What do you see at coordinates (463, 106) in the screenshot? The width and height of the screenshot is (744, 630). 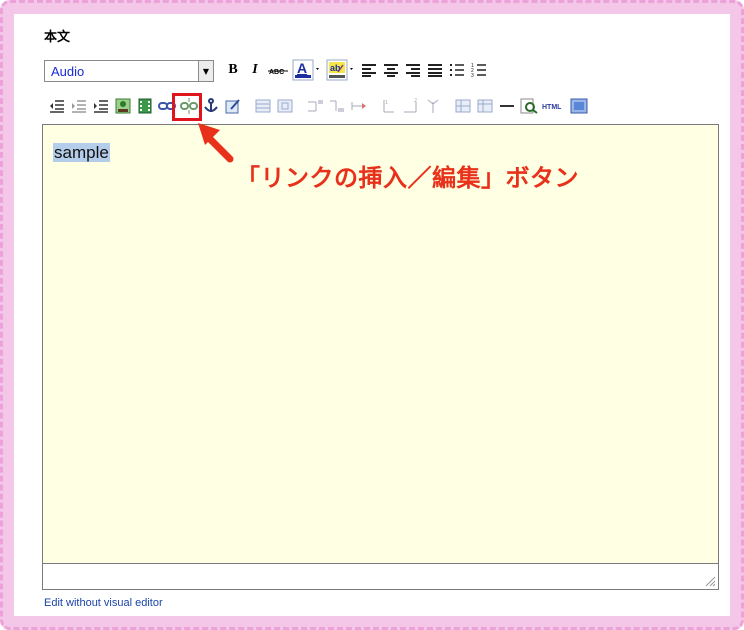 I see `table-cell-icon` at bounding box center [463, 106].